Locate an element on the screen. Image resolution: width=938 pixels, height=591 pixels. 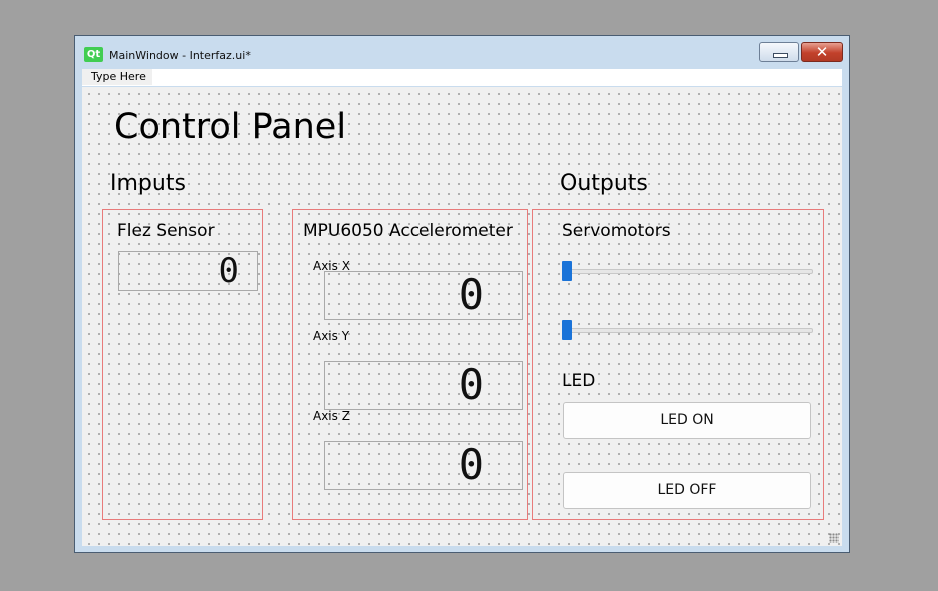
inputs-heading: Imputs is located at coordinates (148, 183).